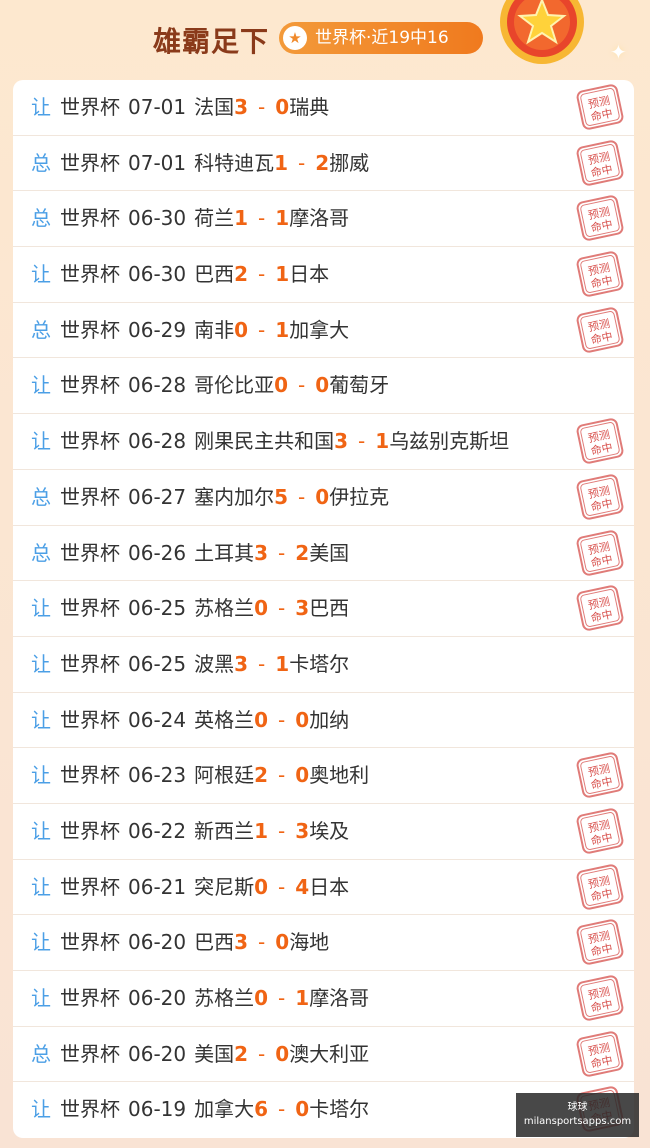  What do you see at coordinates (157, 1109) in the screenshot?
I see `match-date: 06-19` at bounding box center [157, 1109].